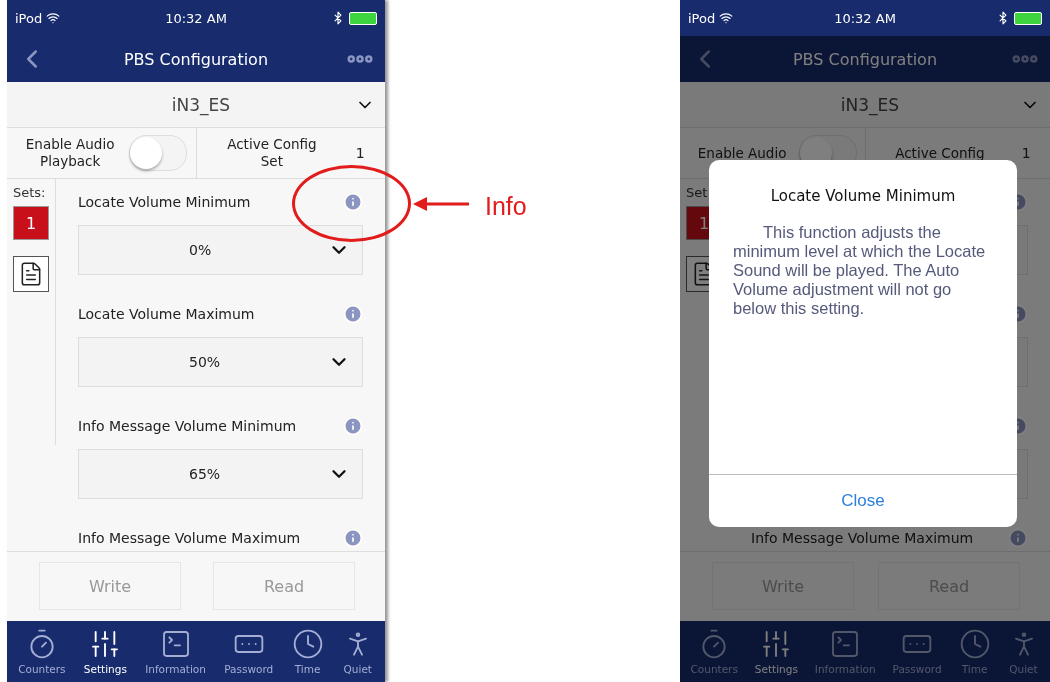  Describe the element at coordinates (697, 192) in the screenshot. I see `sets-label: Set` at that location.